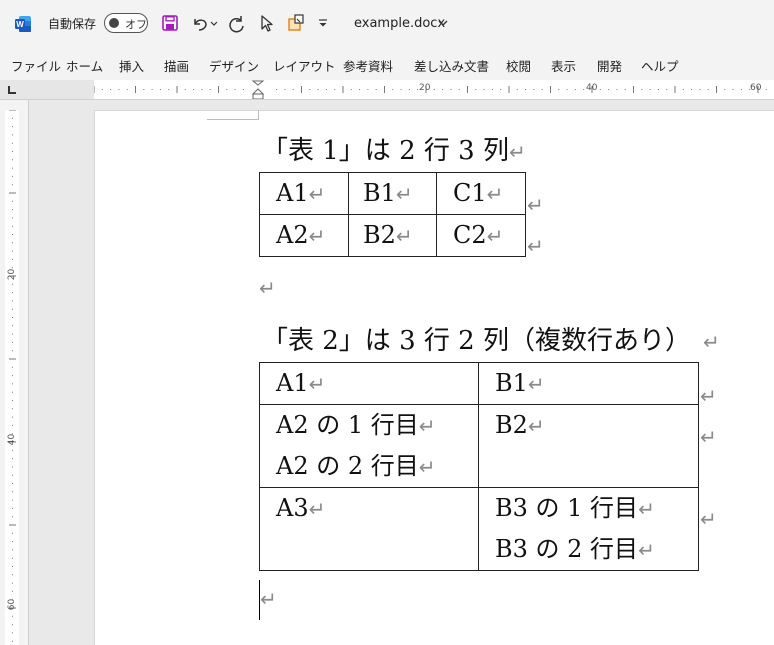 The height and width of the screenshot is (645, 774). Describe the element at coordinates (491, 341) in the screenshot. I see `heading-table2: 「表 2」は 3 行 2 列（複数行あり） ↵` at that location.